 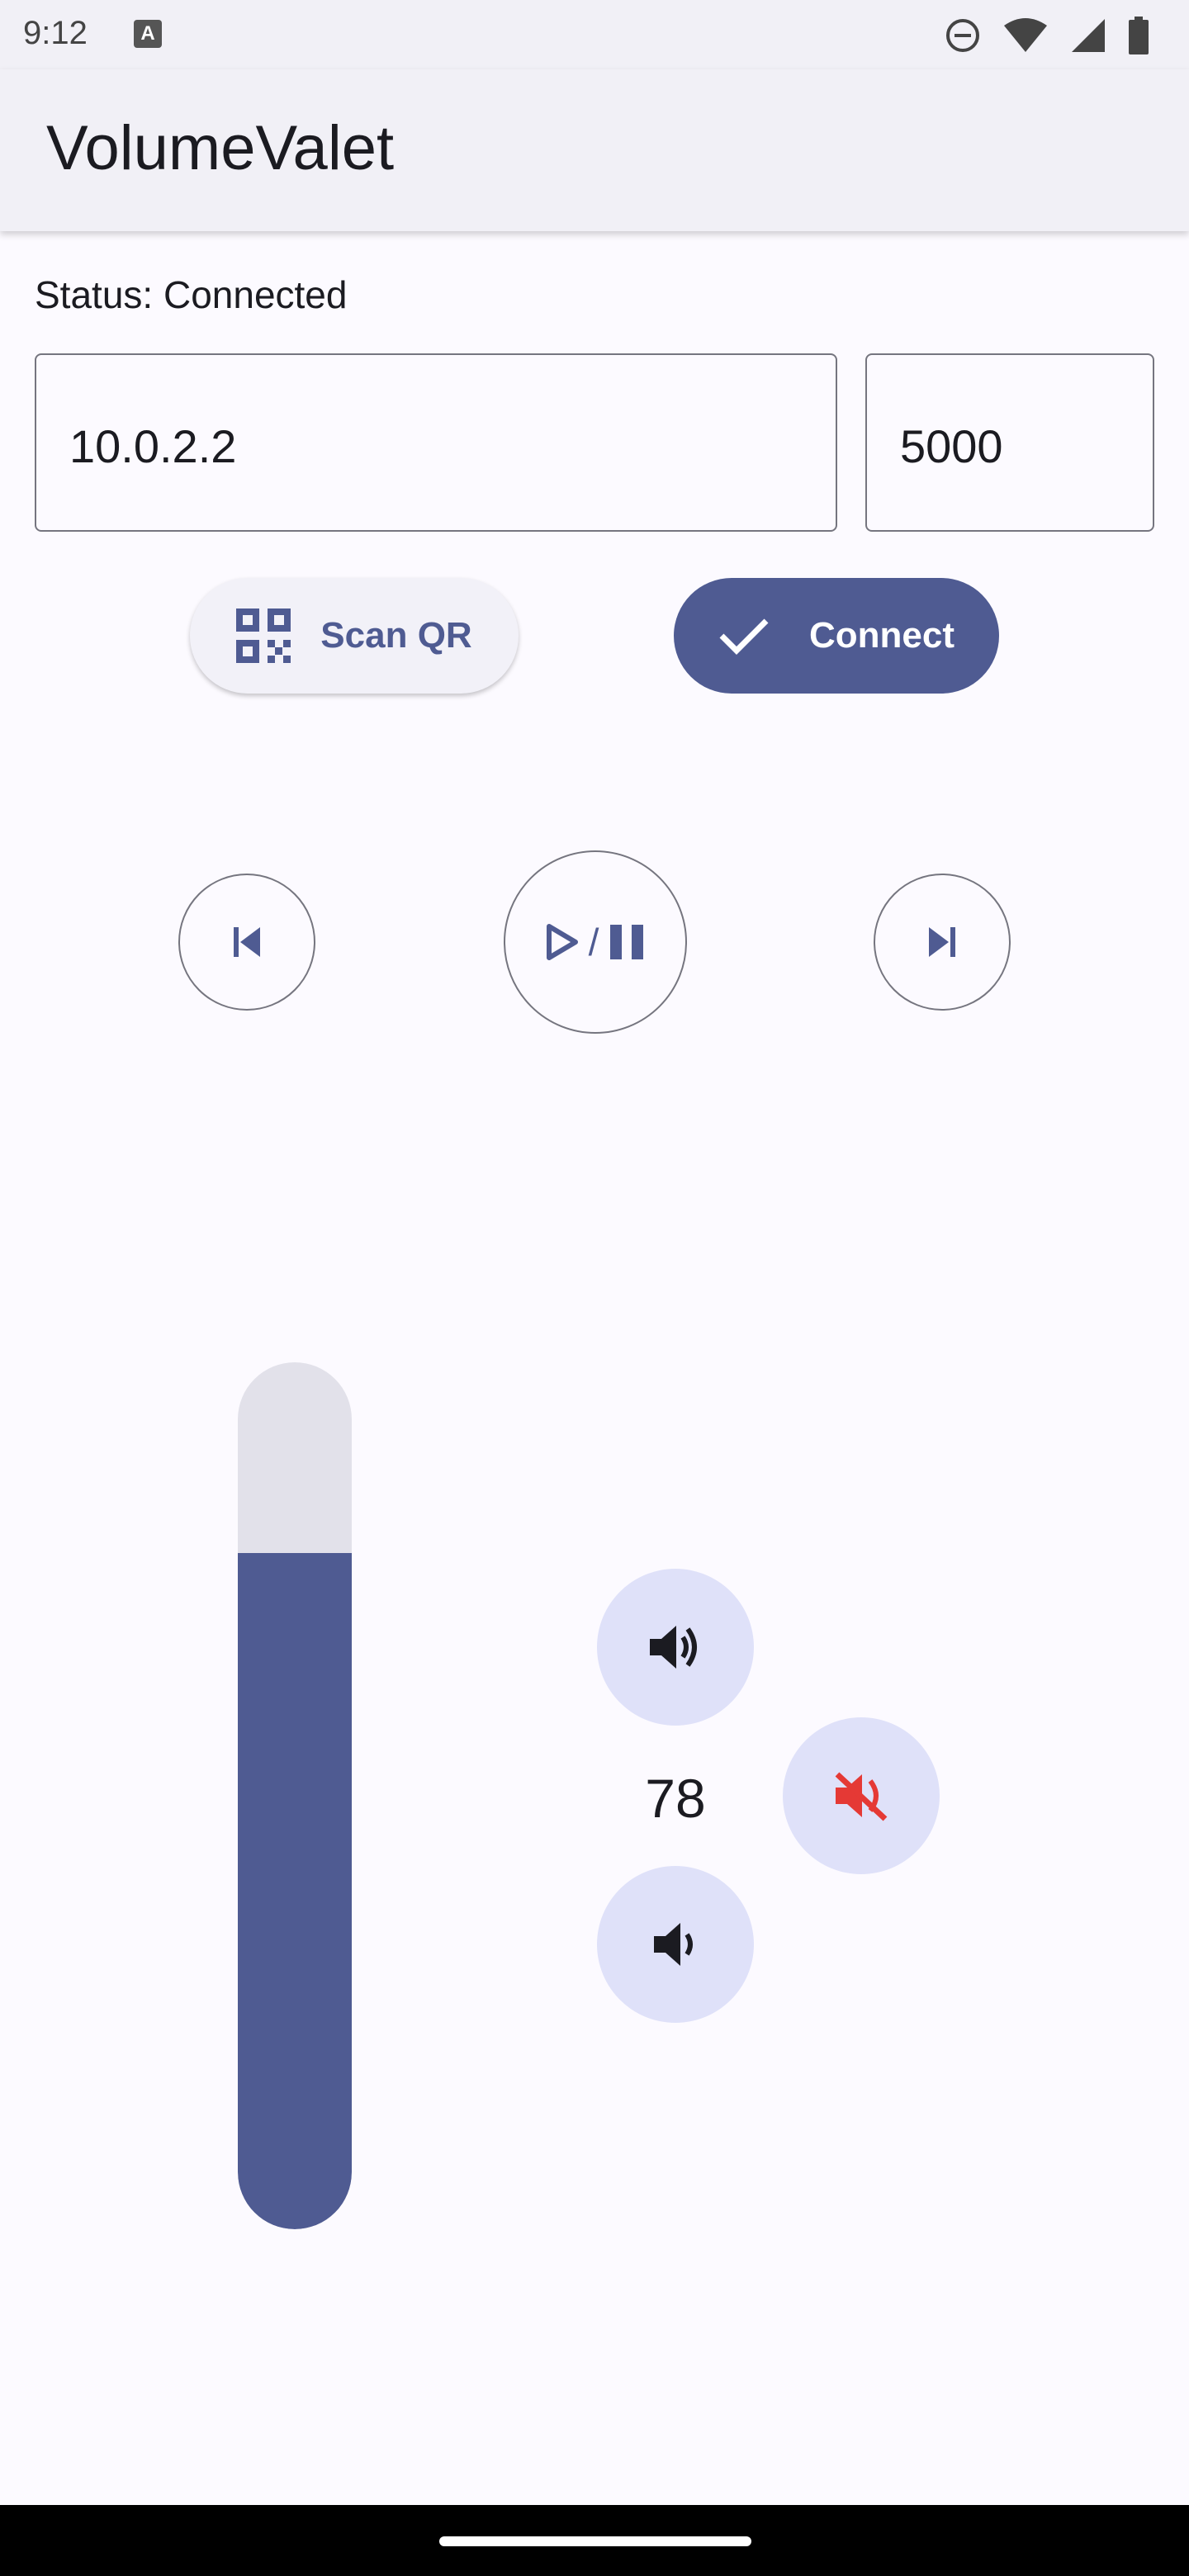 I want to click on app-title: VolumeValet, so click(x=220, y=148).